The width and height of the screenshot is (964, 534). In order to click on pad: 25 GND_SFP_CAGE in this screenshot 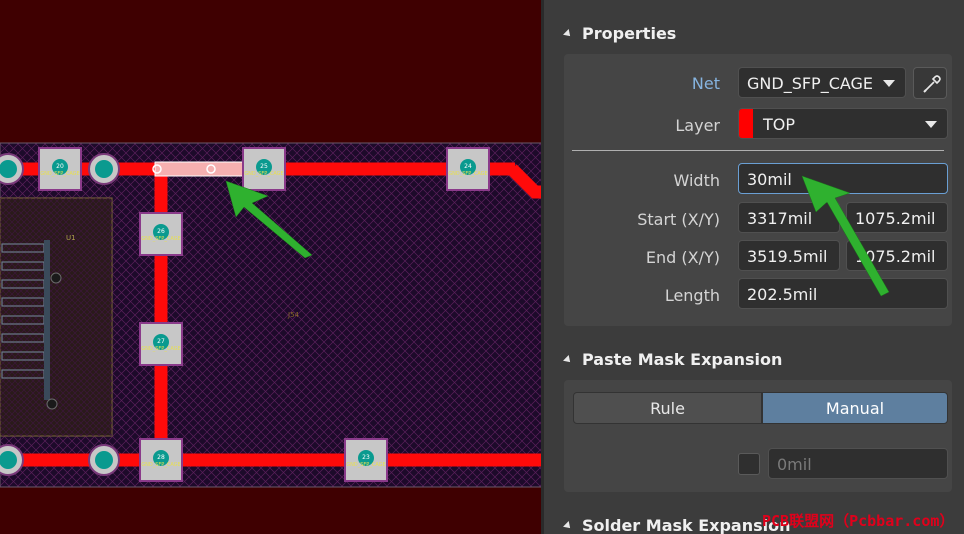, I will do `click(264, 169)`.